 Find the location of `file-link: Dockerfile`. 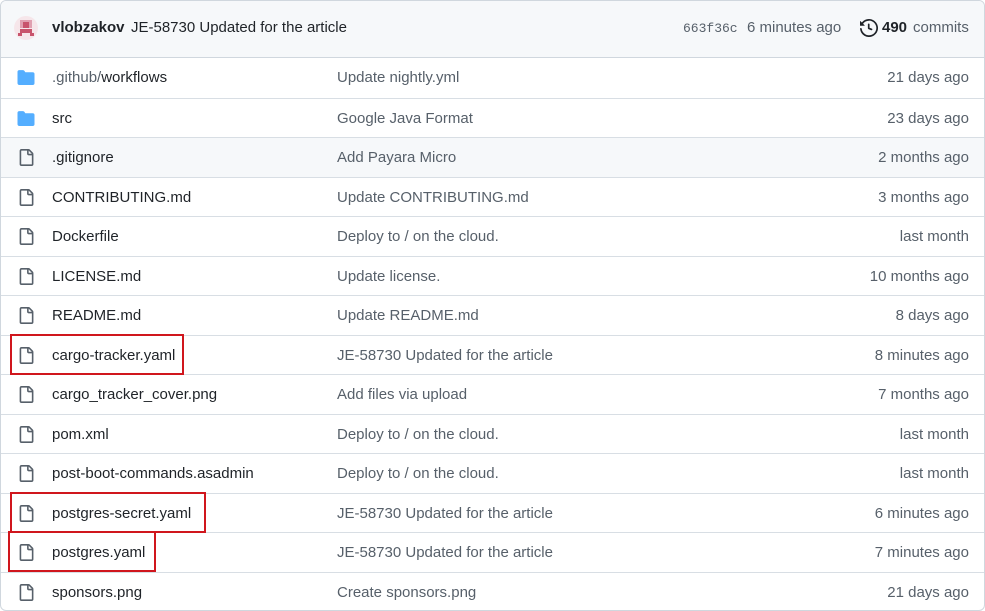

file-link: Dockerfile is located at coordinates (85, 236).